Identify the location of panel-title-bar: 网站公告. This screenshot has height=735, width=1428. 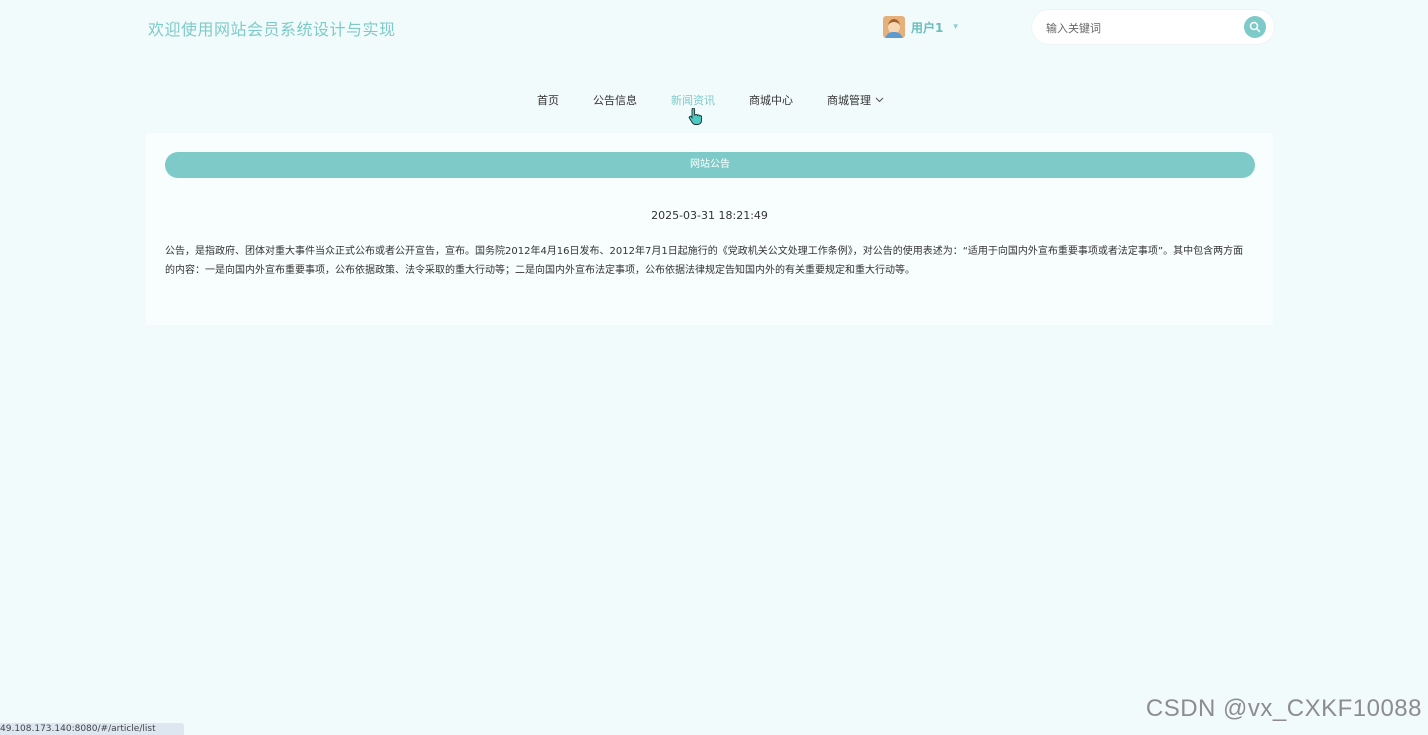
(710, 165).